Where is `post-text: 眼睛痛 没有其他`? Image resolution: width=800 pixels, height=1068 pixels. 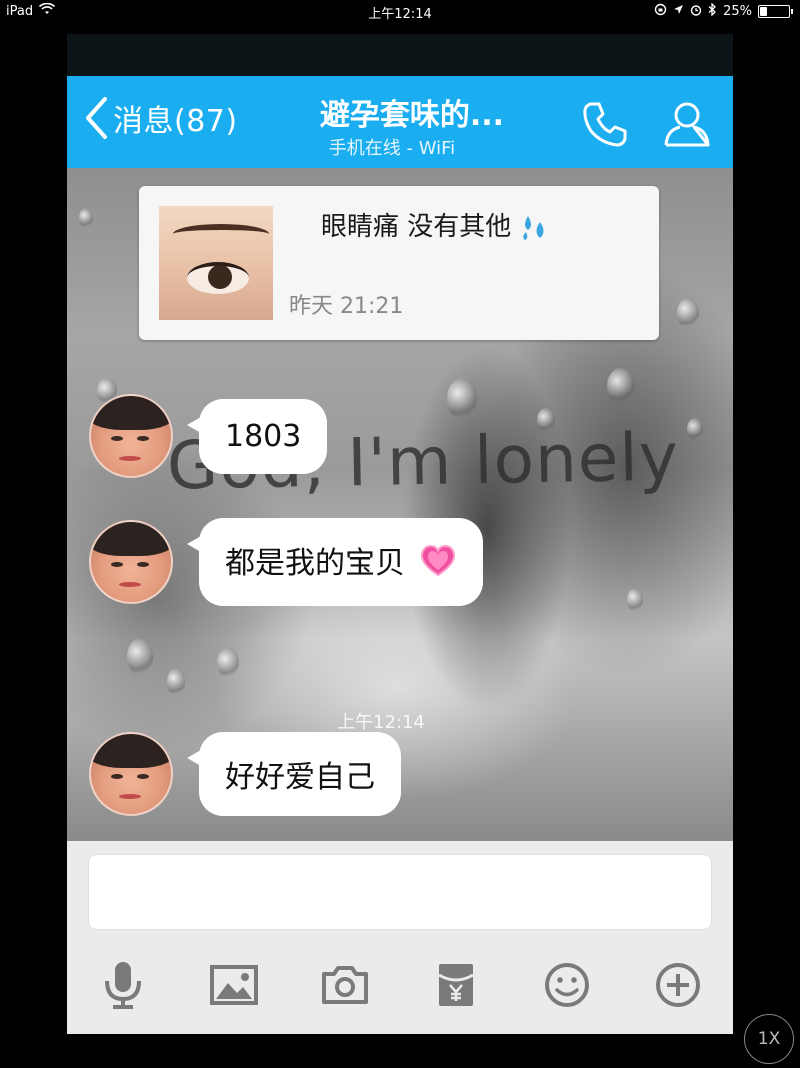
post-text: 眼睛痛 没有其他 is located at coordinates (435, 224).